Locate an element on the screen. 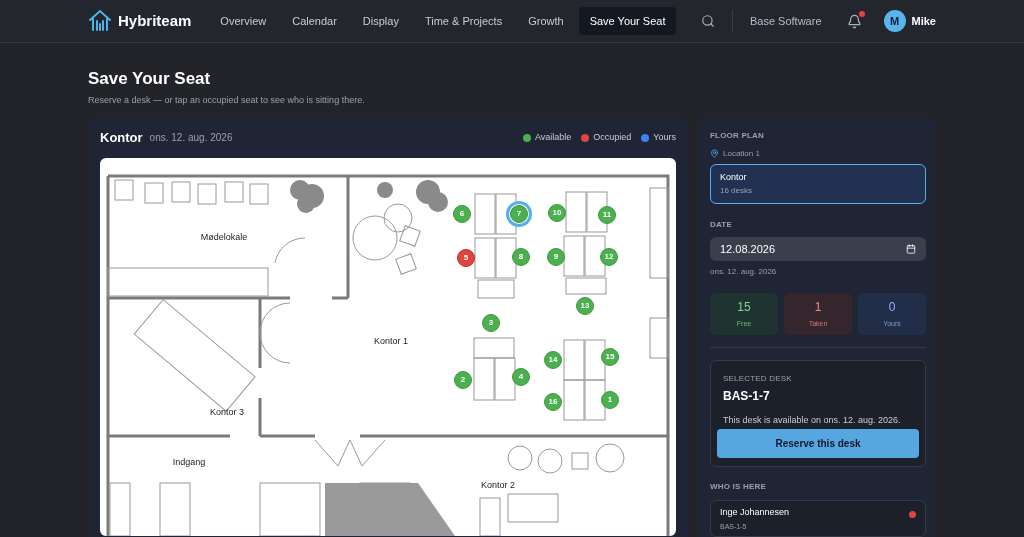 The width and height of the screenshot is (1024, 537). company-link: Base Software is located at coordinates (786, 21).